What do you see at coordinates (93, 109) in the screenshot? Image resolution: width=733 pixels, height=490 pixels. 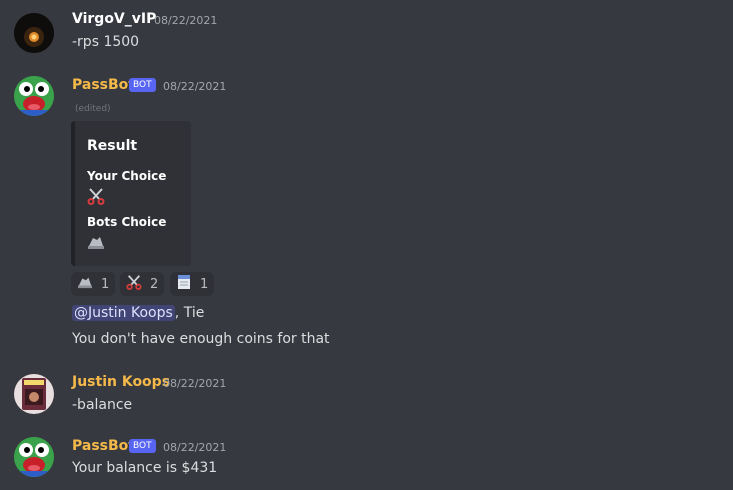 I see `edited-label: (edited)` at bounding box center [93, 109].